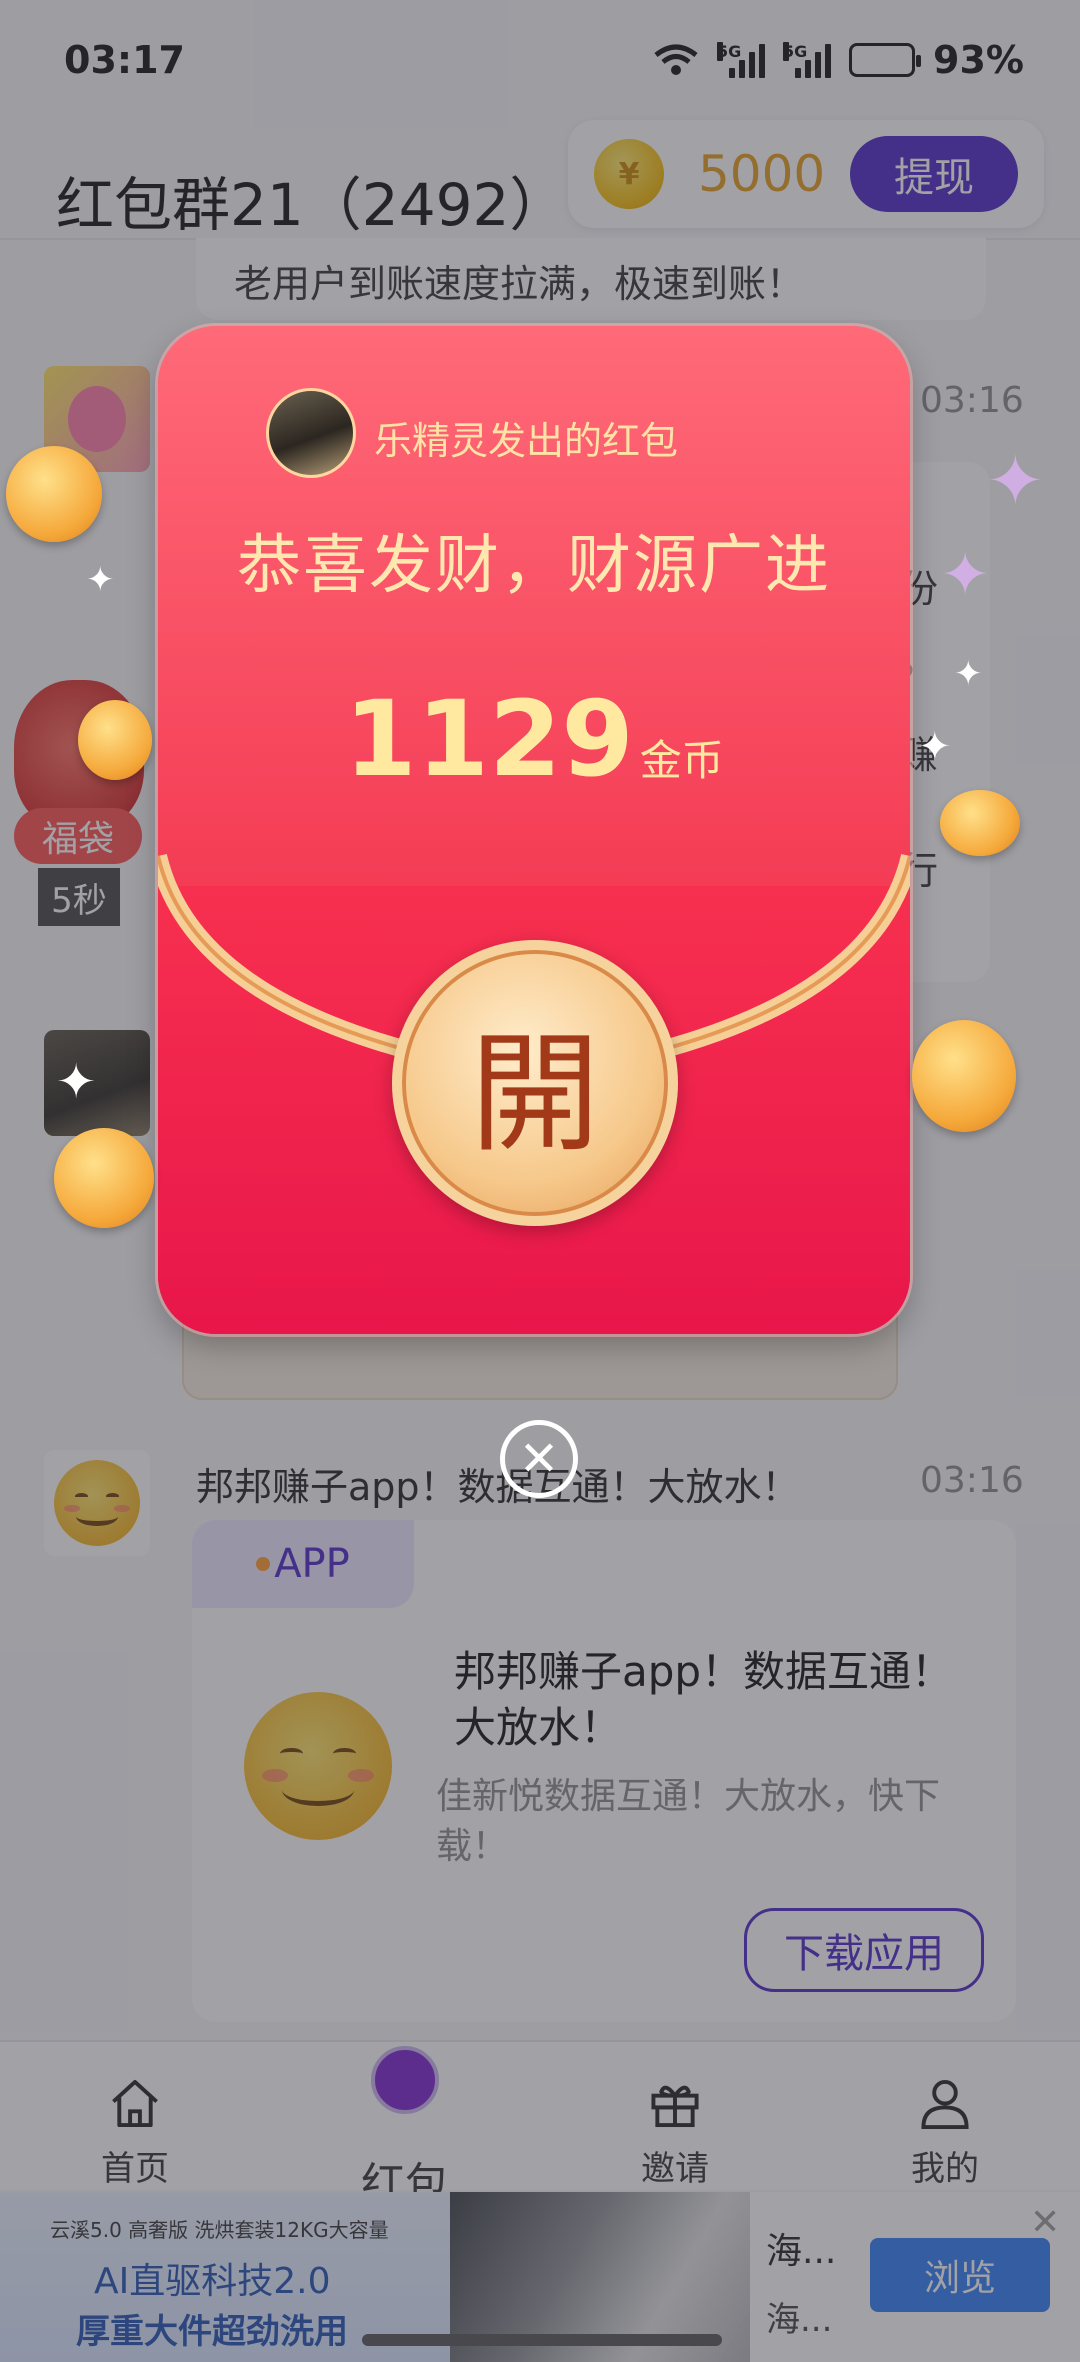 The image size is (1080, 2362). What do you see at coordinates (539, 1459) in the screenshot?
I see `close-icon: ✕` at bounding box center [539, 1459].